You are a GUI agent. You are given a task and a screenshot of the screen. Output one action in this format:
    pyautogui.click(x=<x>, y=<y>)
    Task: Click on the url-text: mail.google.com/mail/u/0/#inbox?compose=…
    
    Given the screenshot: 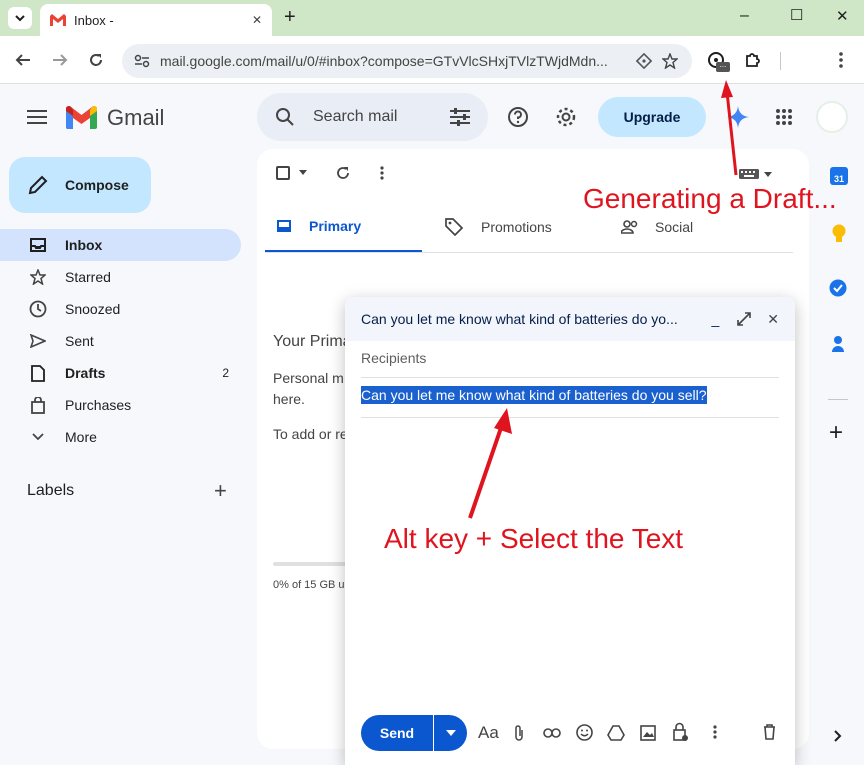 What is the action you would take?
    pyautogui.click(x=384, y=61)
    